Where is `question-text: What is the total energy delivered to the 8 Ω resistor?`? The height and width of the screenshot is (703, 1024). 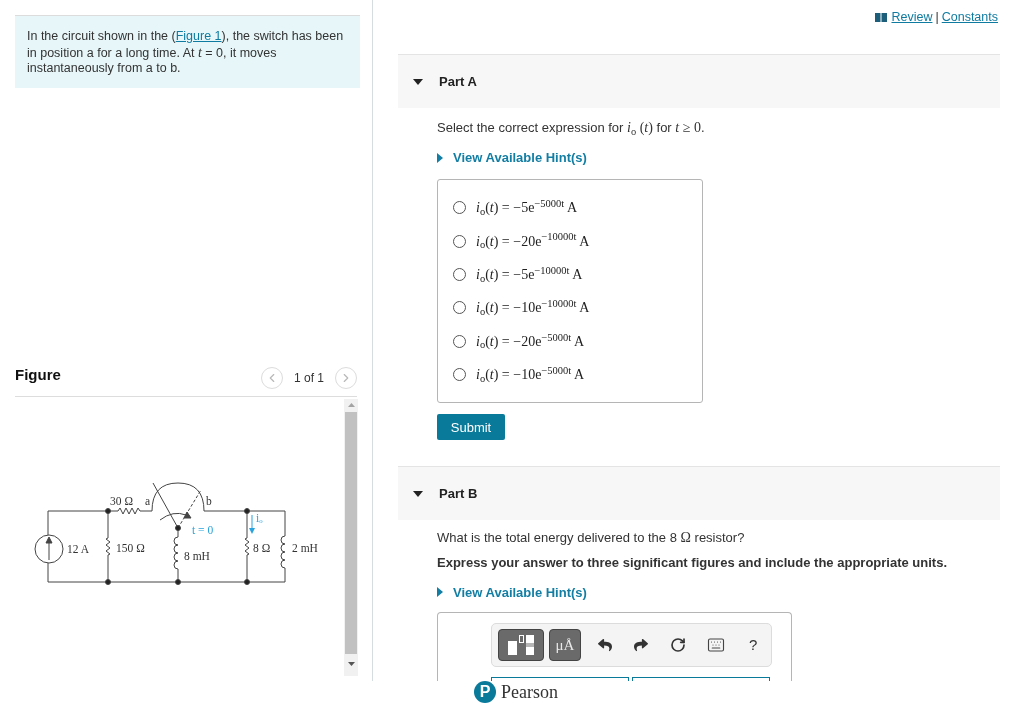 question-text: What is the total energy delivered to the 8 Ω resistor? is located at coordinates (591, 538).